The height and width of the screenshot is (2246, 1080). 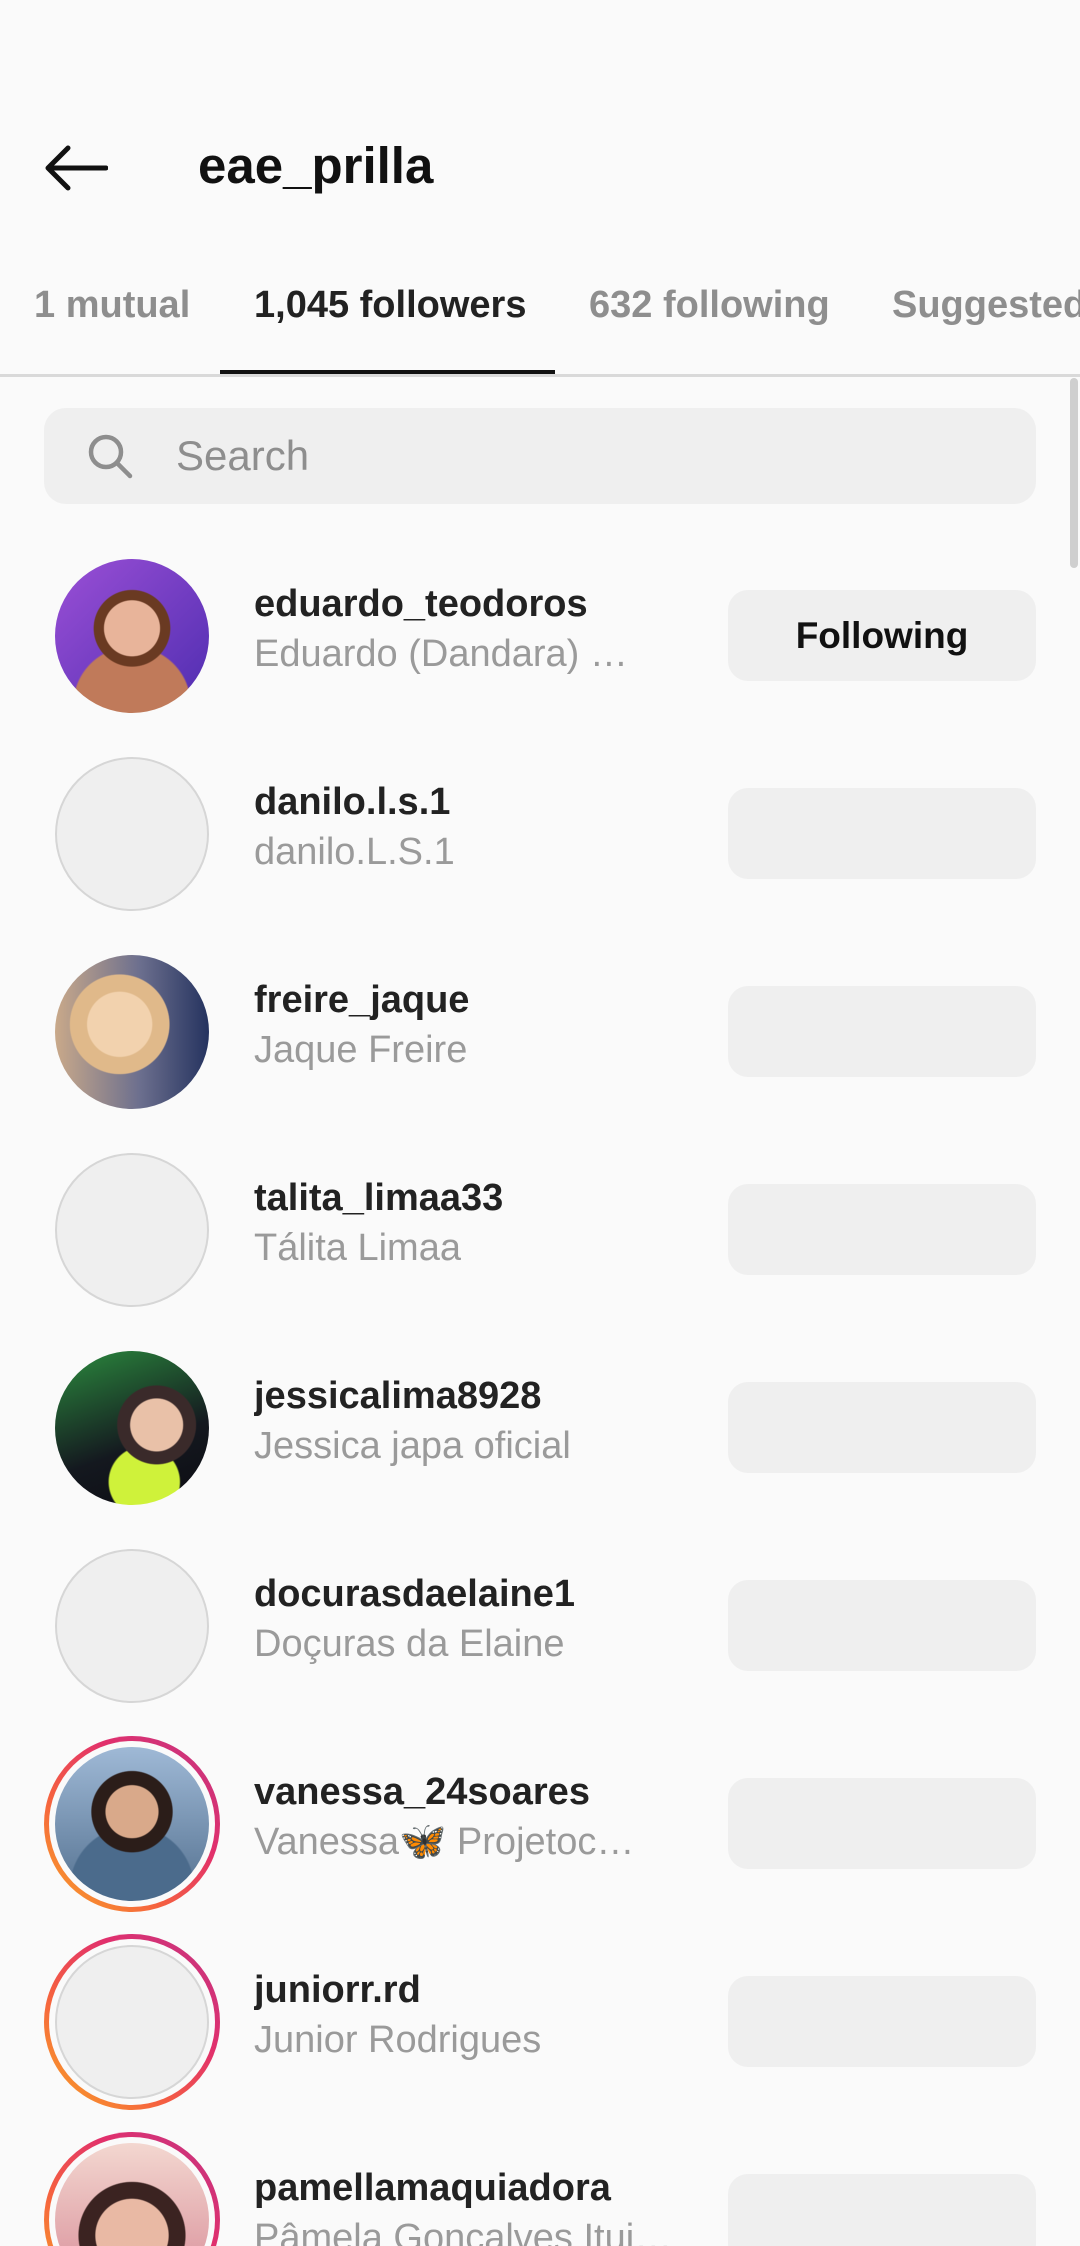 What do you see at coordinates (112, 305) in the screenshot?
I see `tab-mutual: 1 mutual` at bounding box center [112, 305].